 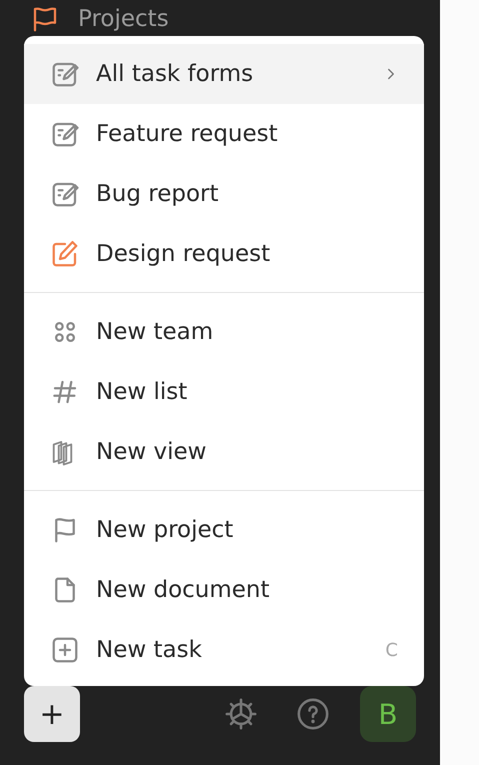 I want to click on menu-item: New view, so click(x=224, y=452).